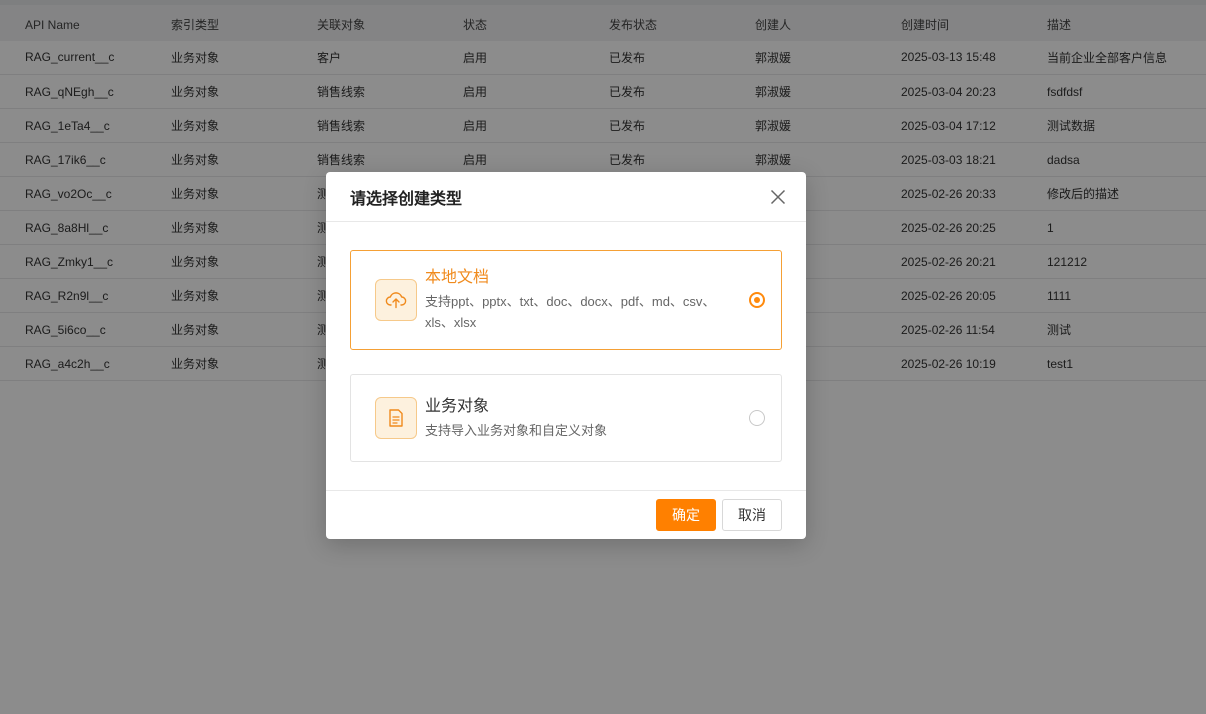 This screenshot has height=714, width=1206. What do you see at coordinates (457, 406) in the screenshot?
I see `option-title: 业务对象` at bounding box center [457, 406].